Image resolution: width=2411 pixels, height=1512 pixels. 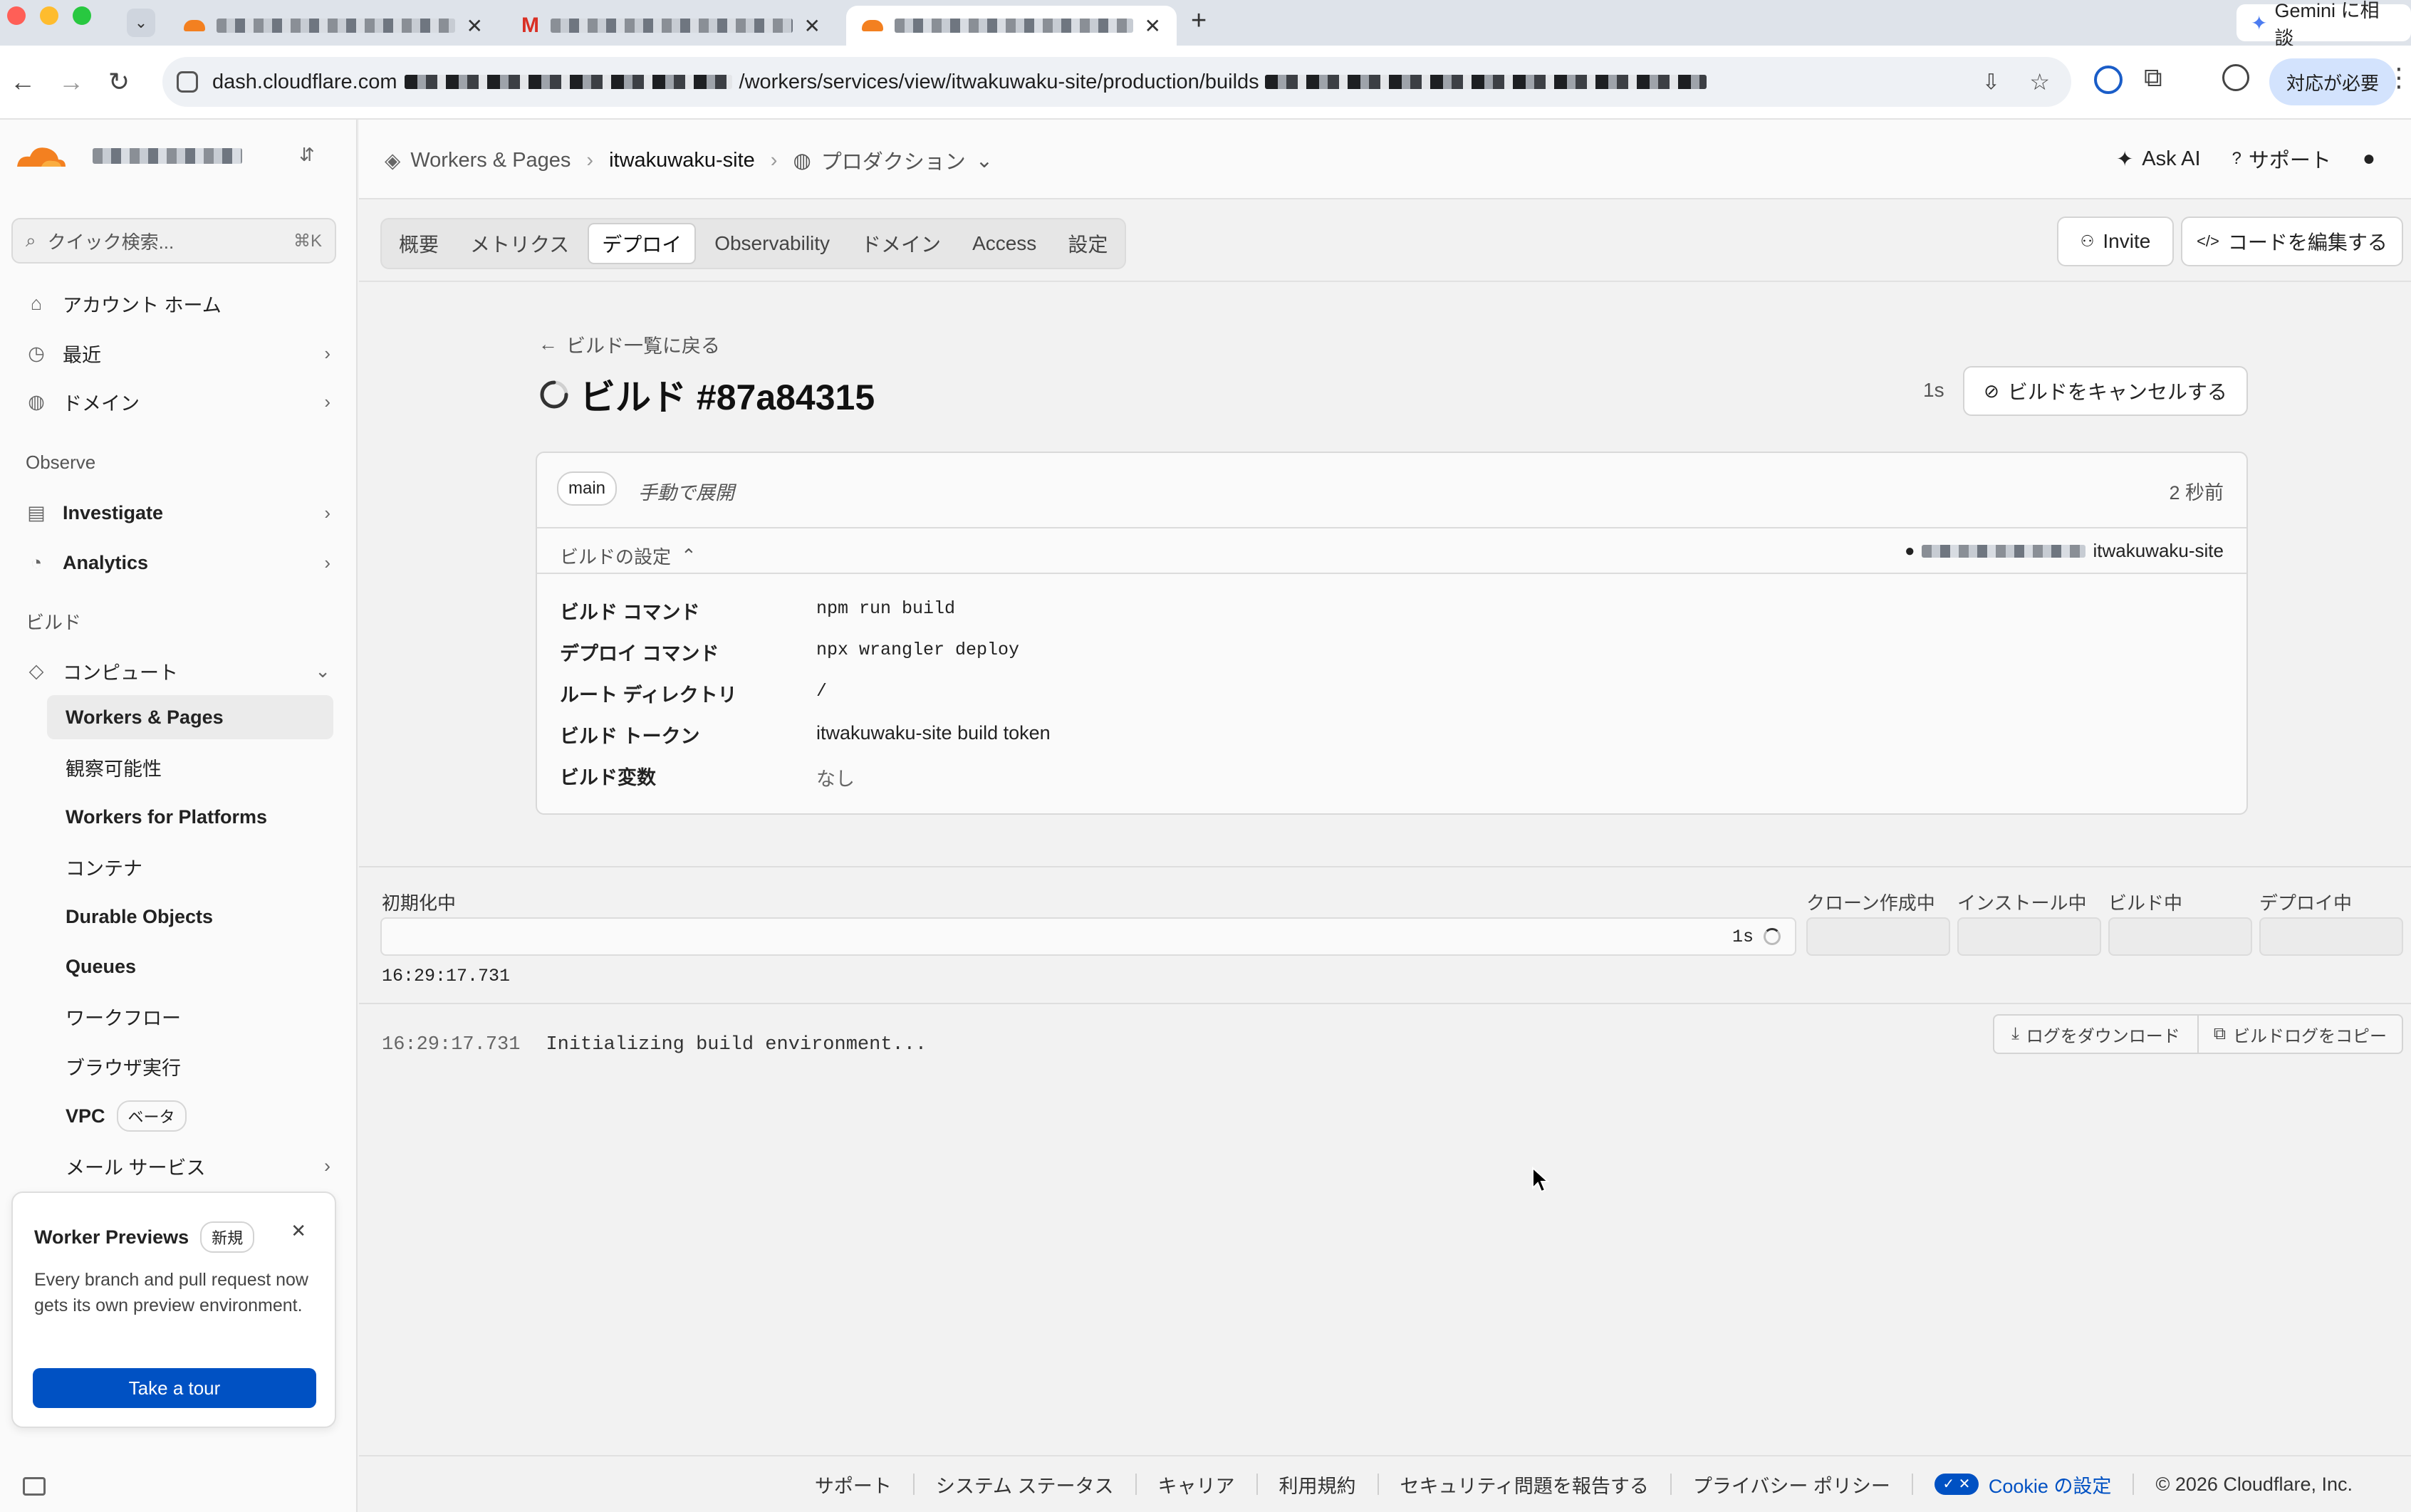 What do you see at coordinates (2096, 1035) in the screenshot?
I see `download-log-button: ⤓ ログをダウンロード` at bounding box center [2096, 1035].